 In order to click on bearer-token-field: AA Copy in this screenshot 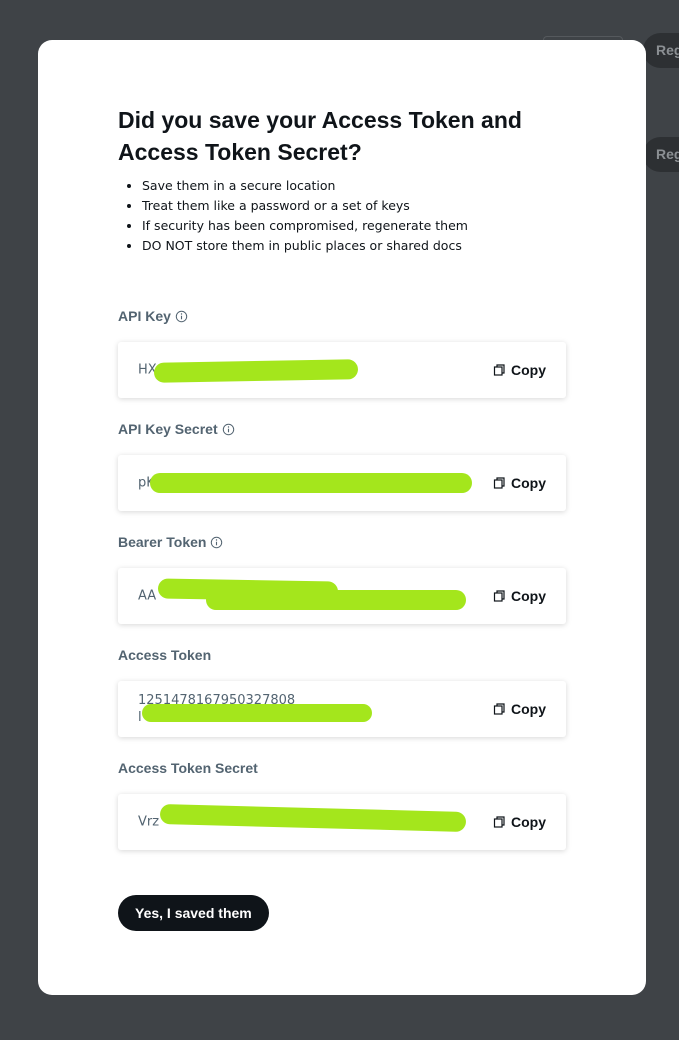, I will do `click(342, 596)`.